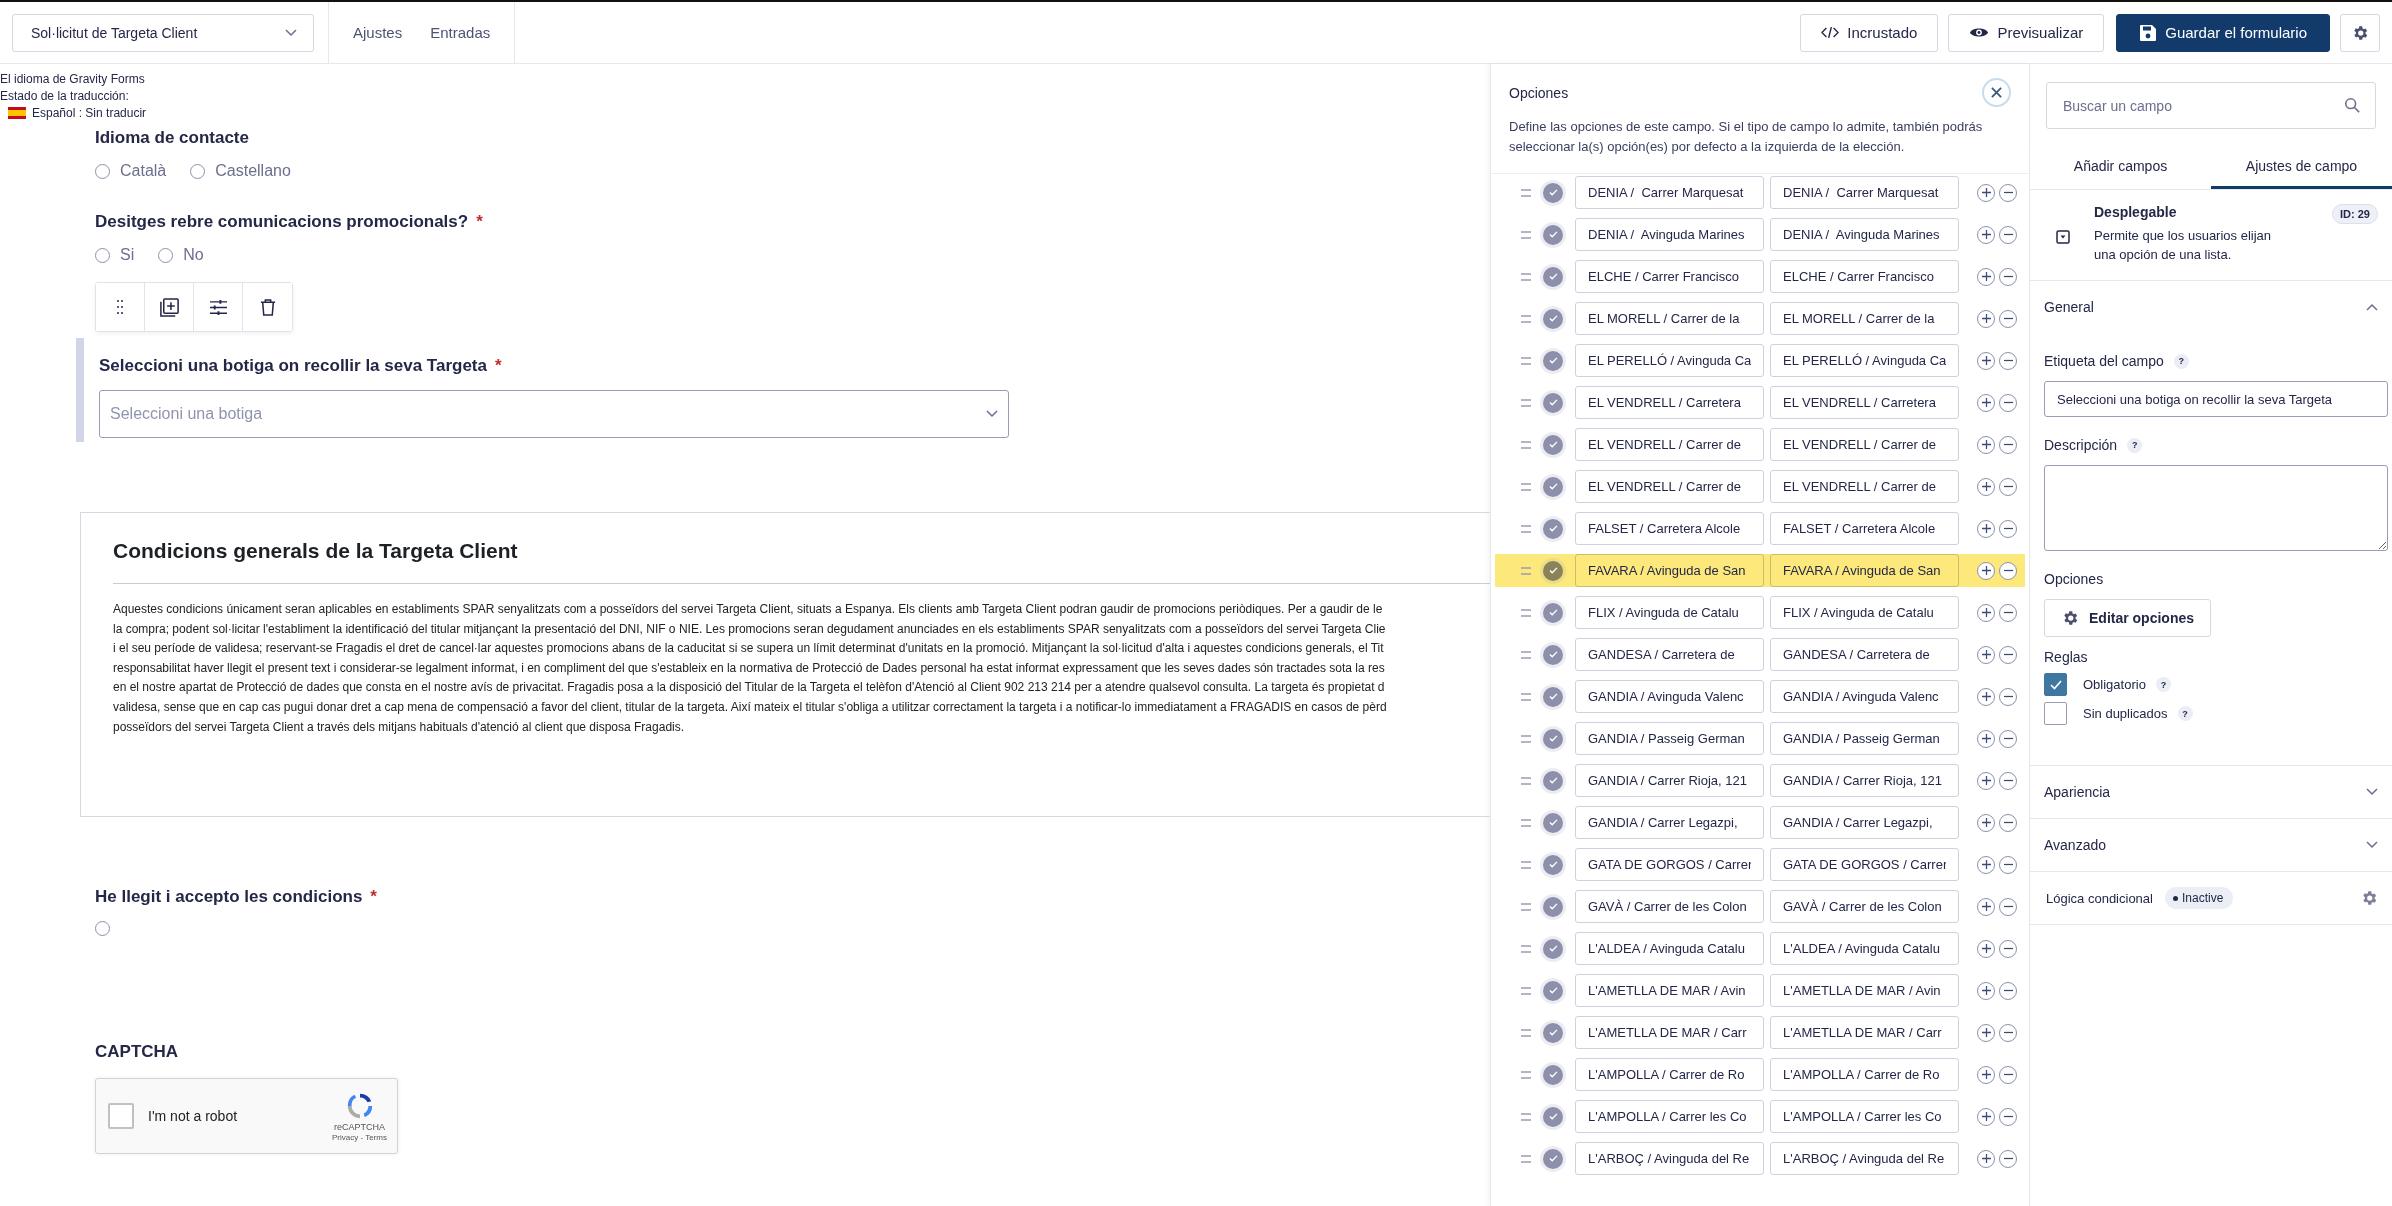 The height and width of the screenshot is (1206, 2392). I want to click on choice-value-field: GAVÀ / Carrer de les Colon, so click(1864, 906).